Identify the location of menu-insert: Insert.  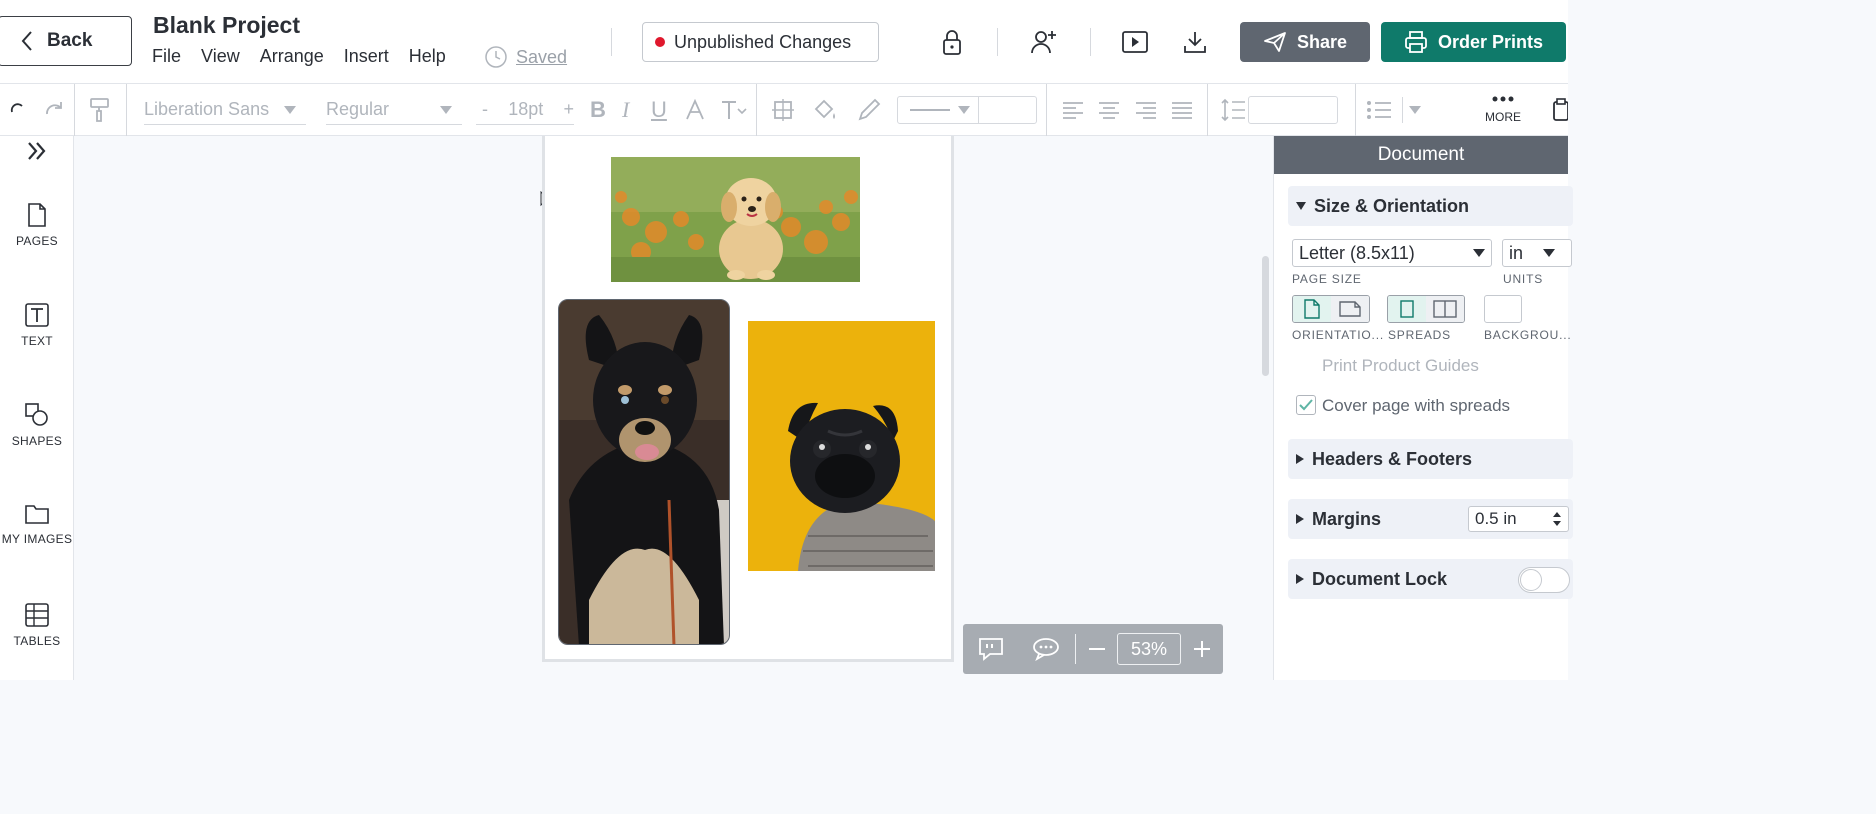
(366, 56).